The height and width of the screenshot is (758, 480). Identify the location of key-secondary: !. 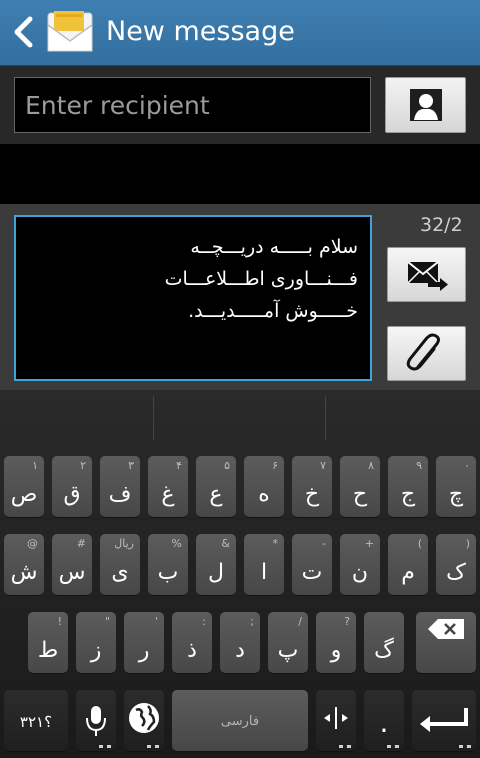
(59, 621).